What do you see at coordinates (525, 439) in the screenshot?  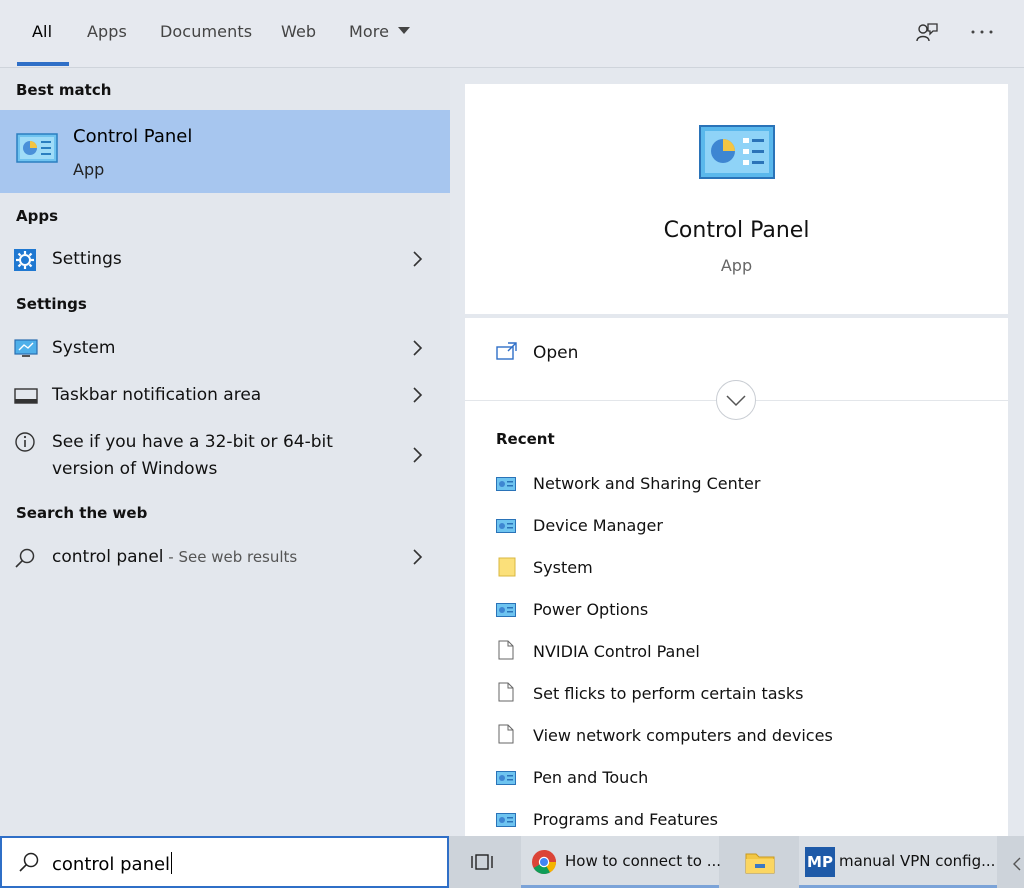 I see `recent-title: Recent` at bounding box center [525, 439].